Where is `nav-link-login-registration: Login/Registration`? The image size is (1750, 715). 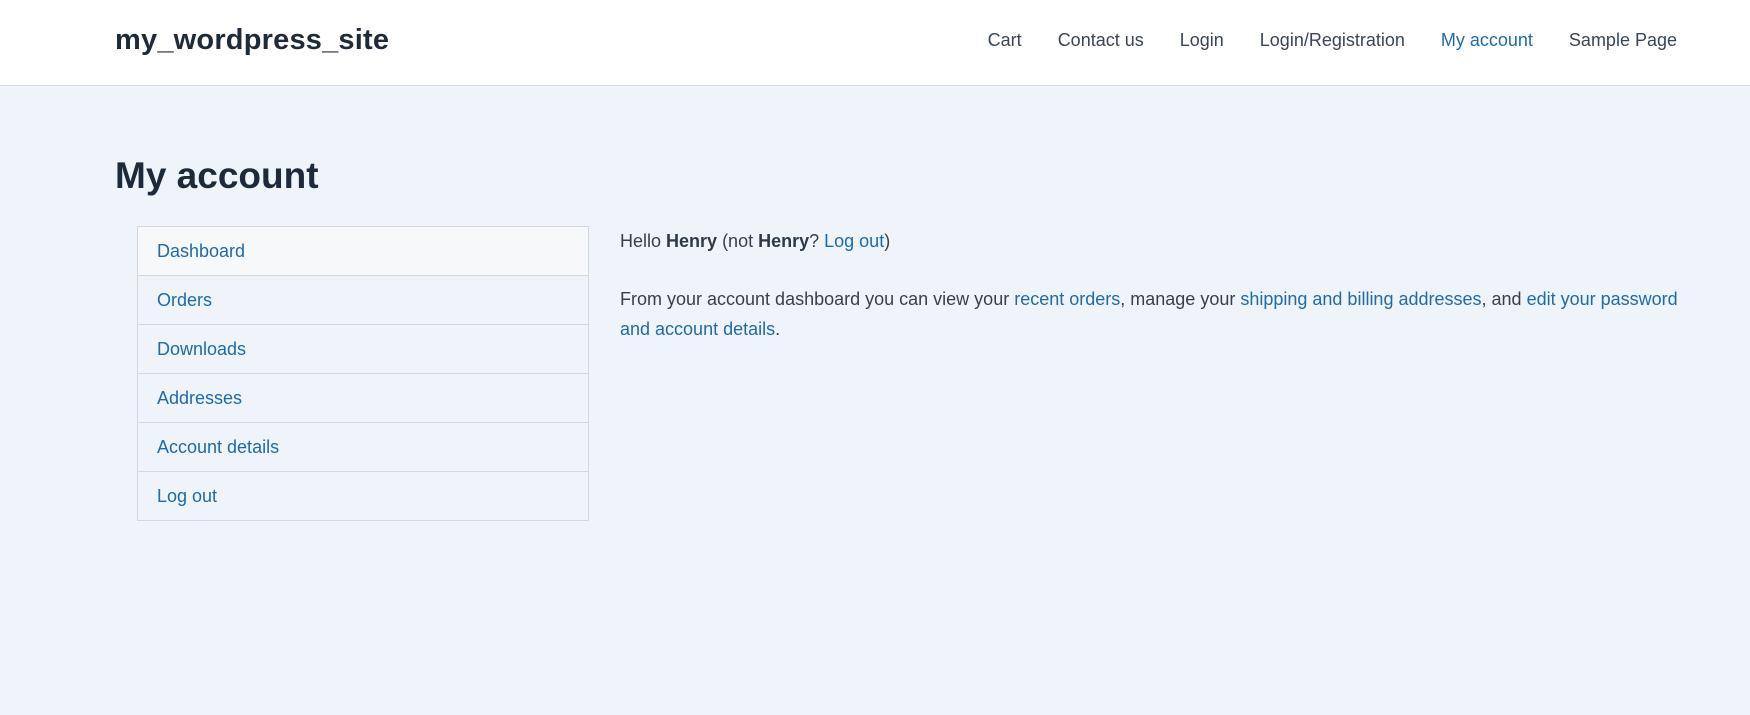
nav-link-login-registration: Login/Registration is located at coordinates (1332, 40).